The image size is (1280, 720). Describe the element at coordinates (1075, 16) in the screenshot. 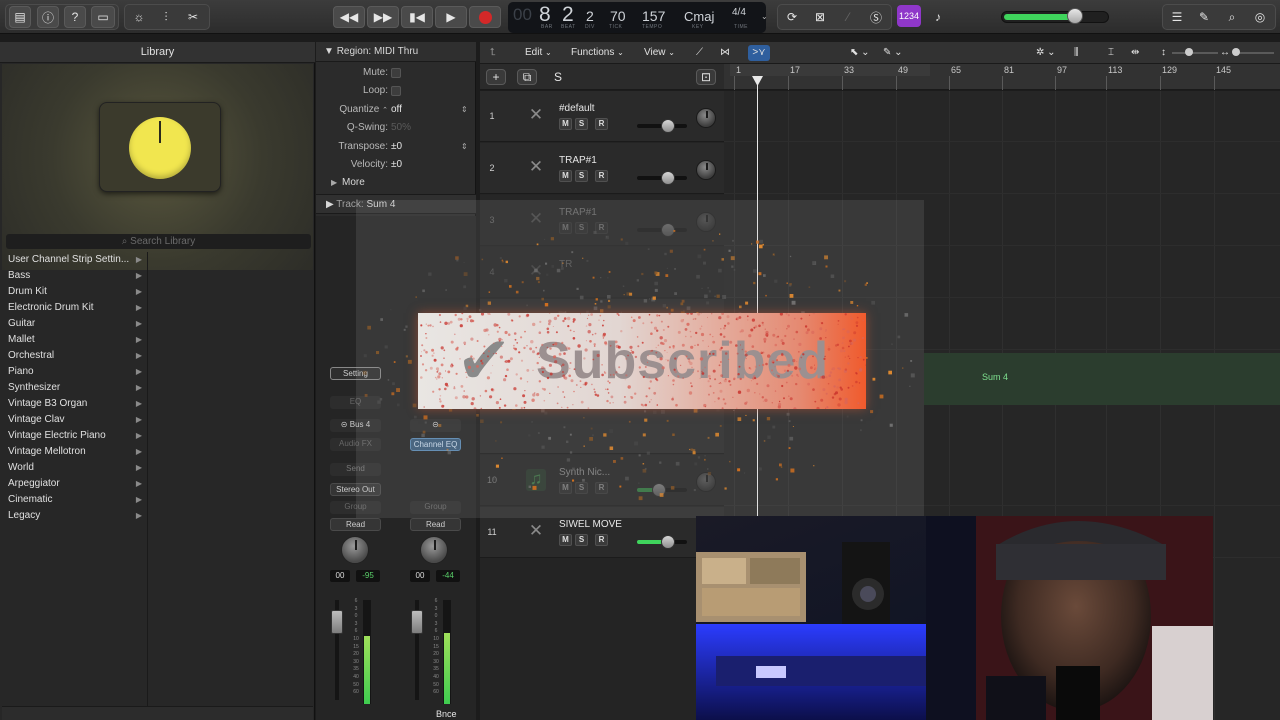

I see `master-volume-handle` at that location.